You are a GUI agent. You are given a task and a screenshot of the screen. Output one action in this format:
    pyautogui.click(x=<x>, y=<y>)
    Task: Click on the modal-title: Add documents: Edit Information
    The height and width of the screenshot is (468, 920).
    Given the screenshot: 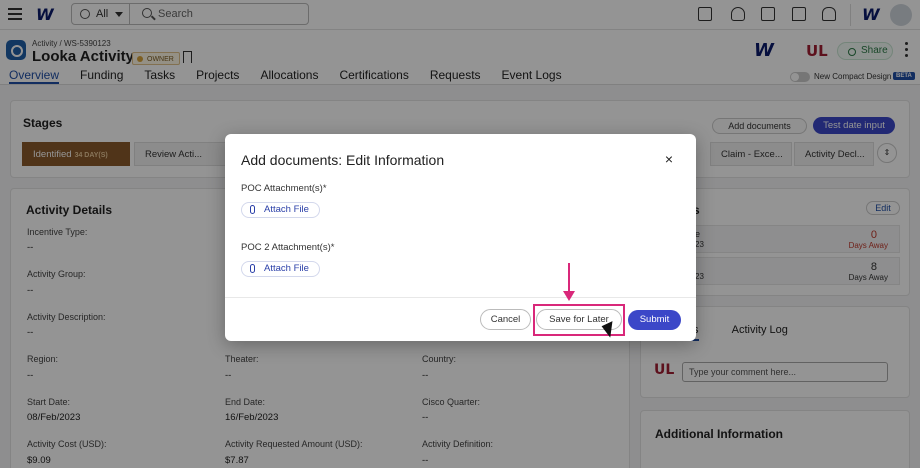 What is the action you would take?
    pyautogui.click(x=343, y=160)
    